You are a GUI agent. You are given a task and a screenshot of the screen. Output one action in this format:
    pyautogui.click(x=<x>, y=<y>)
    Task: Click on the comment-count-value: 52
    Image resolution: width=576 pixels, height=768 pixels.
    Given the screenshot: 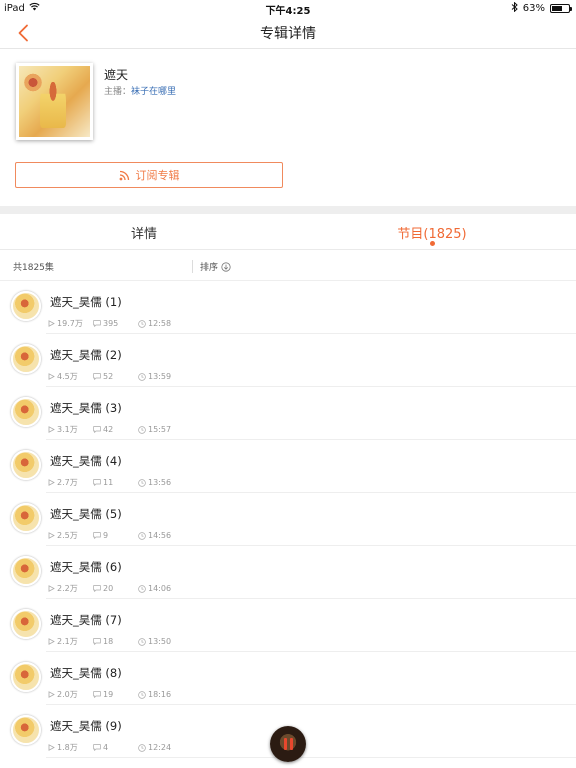 What is the action you would take?
    pyautogui.click(x=108, y=376)
    